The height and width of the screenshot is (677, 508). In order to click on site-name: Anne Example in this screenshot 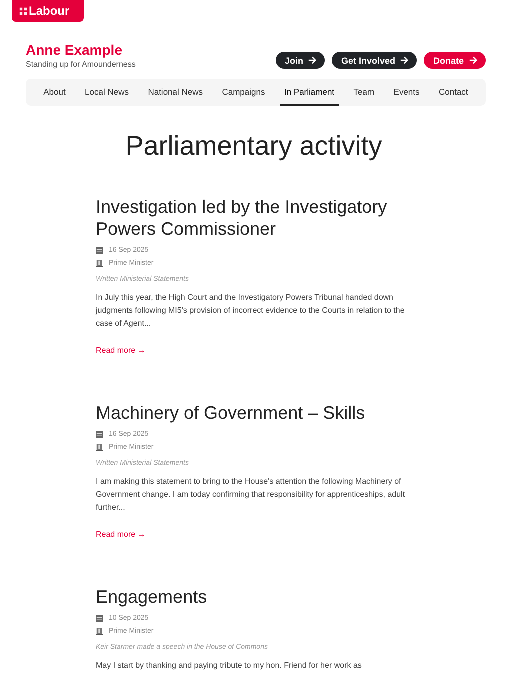, I will do `click(81, 50)`.